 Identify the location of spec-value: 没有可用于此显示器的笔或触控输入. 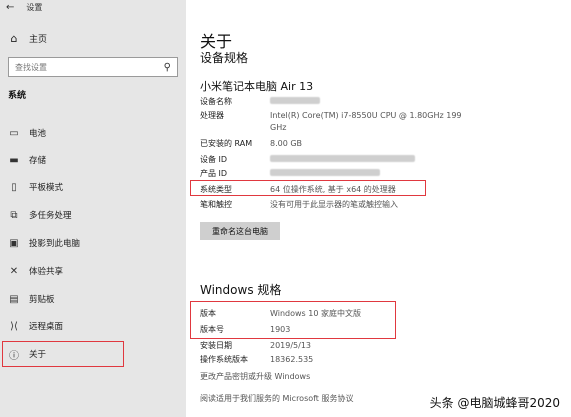
(334, 204).